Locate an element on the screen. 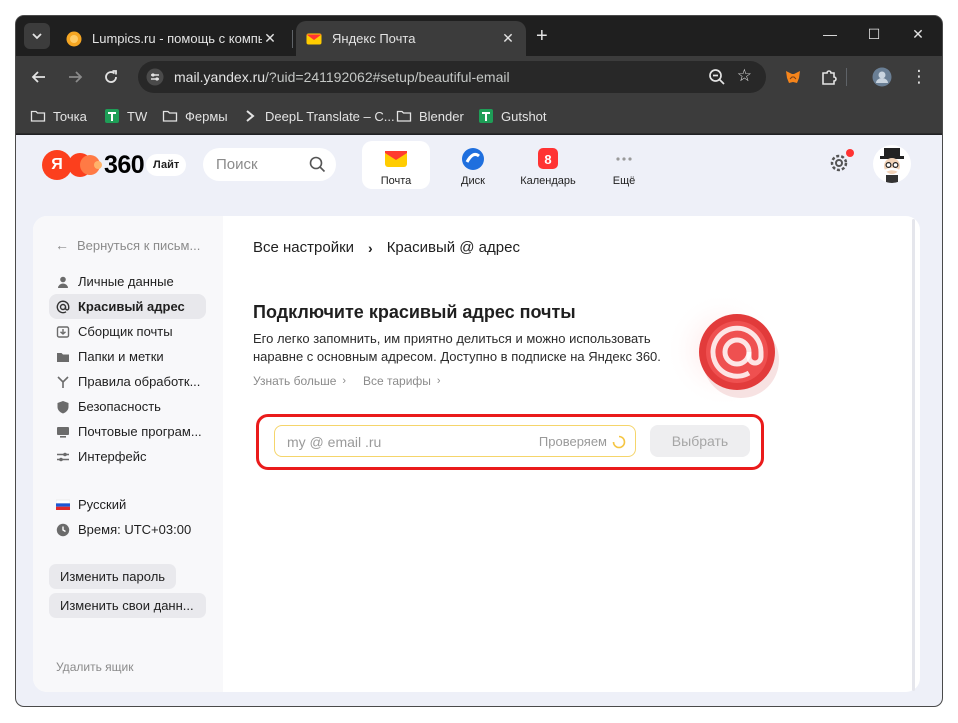  bookmark-tochka: Точка is located at coordinates (58, 116).